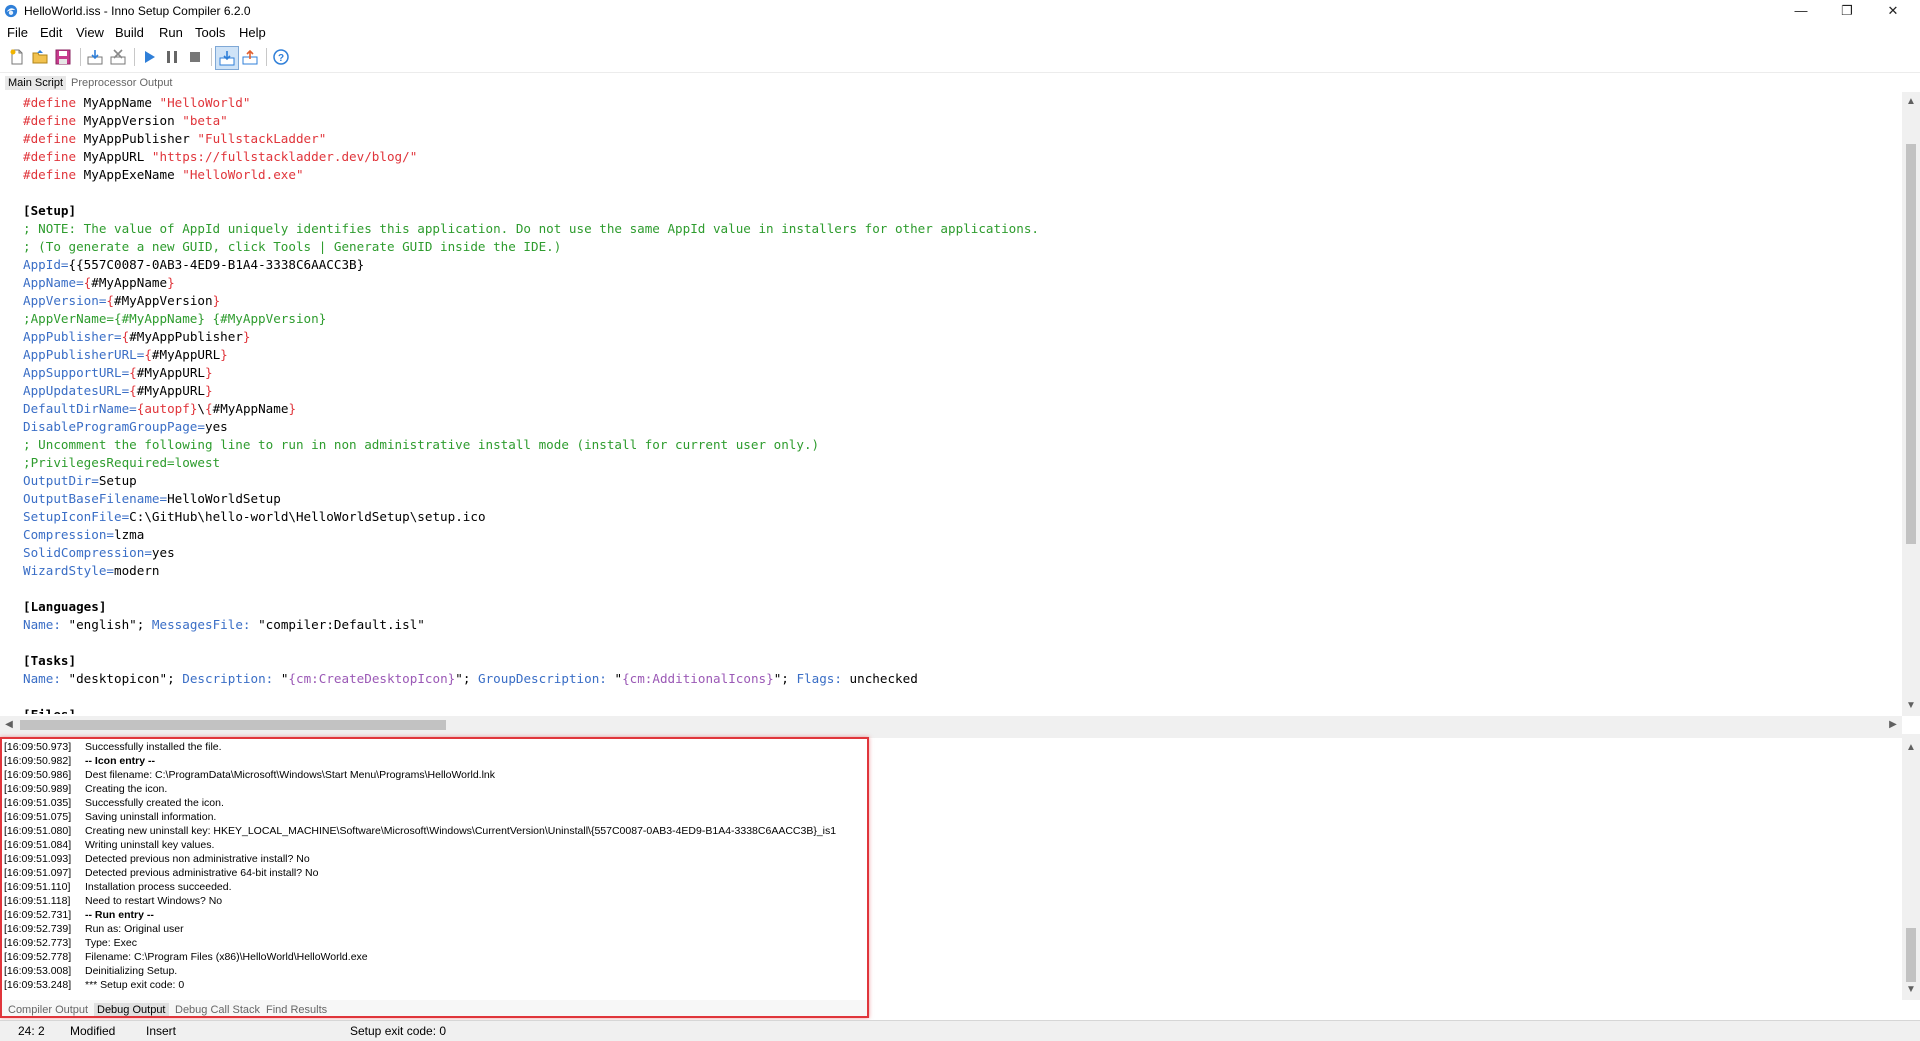 Image resolution: width=1920 pixels, height=1041 pixels. What do you see at coordinates (17, 32) in the screenshot?
I see `menu-file: File` at bounding box center [17, 32].